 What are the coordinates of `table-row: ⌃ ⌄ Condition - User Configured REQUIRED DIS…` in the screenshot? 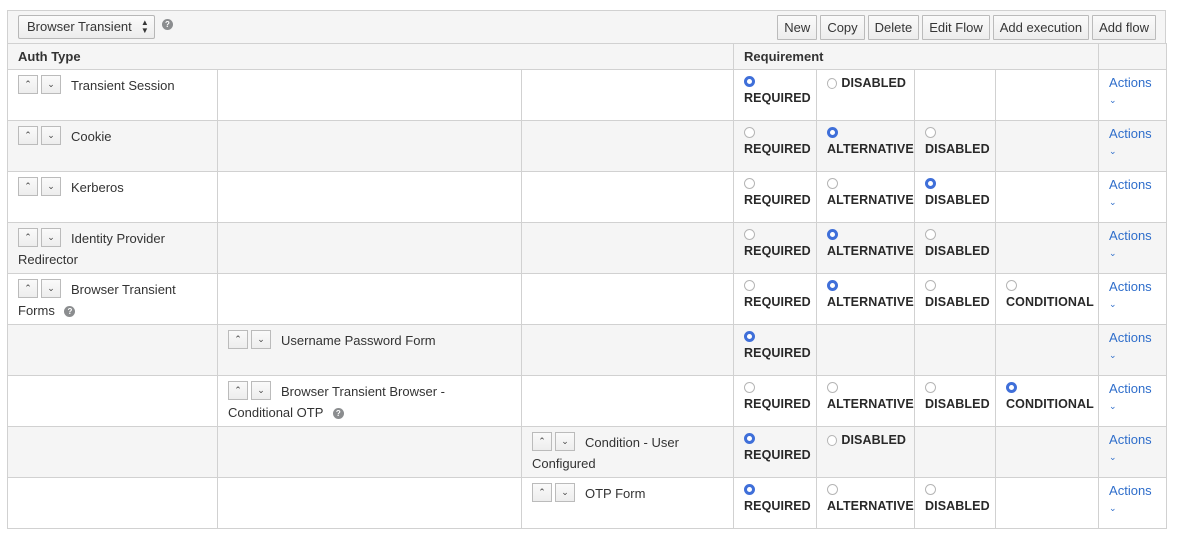 It's located at (587, 452).